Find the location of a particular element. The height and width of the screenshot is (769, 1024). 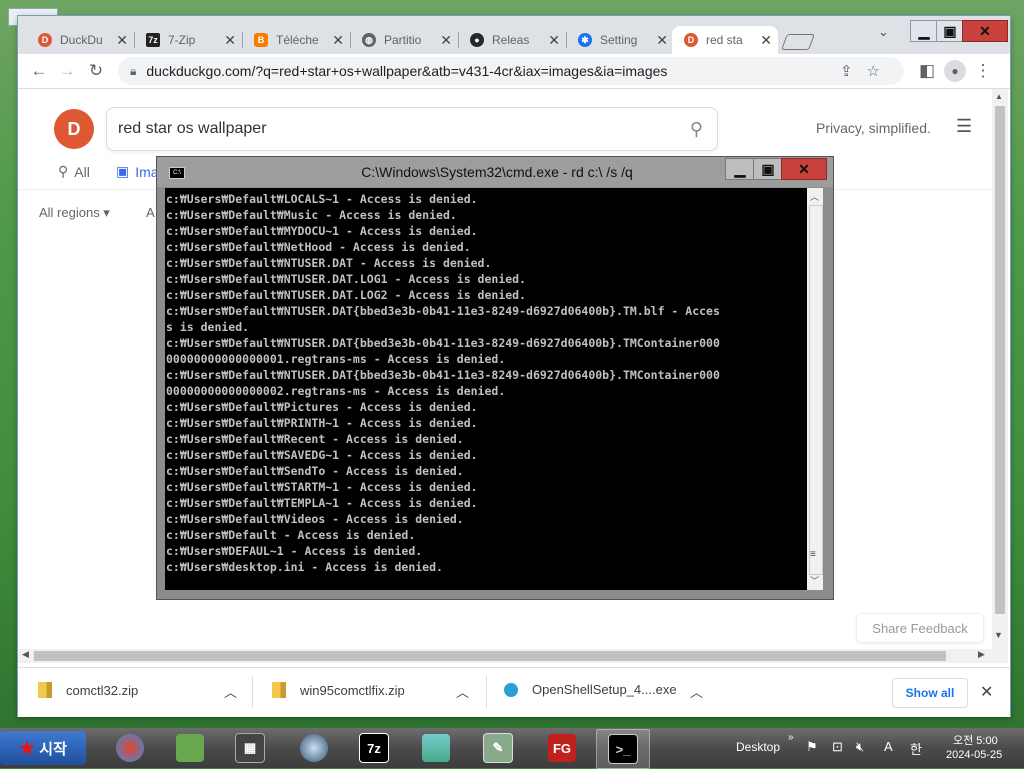

forward-arrow-icon: → is located at coordinates (67, 71).